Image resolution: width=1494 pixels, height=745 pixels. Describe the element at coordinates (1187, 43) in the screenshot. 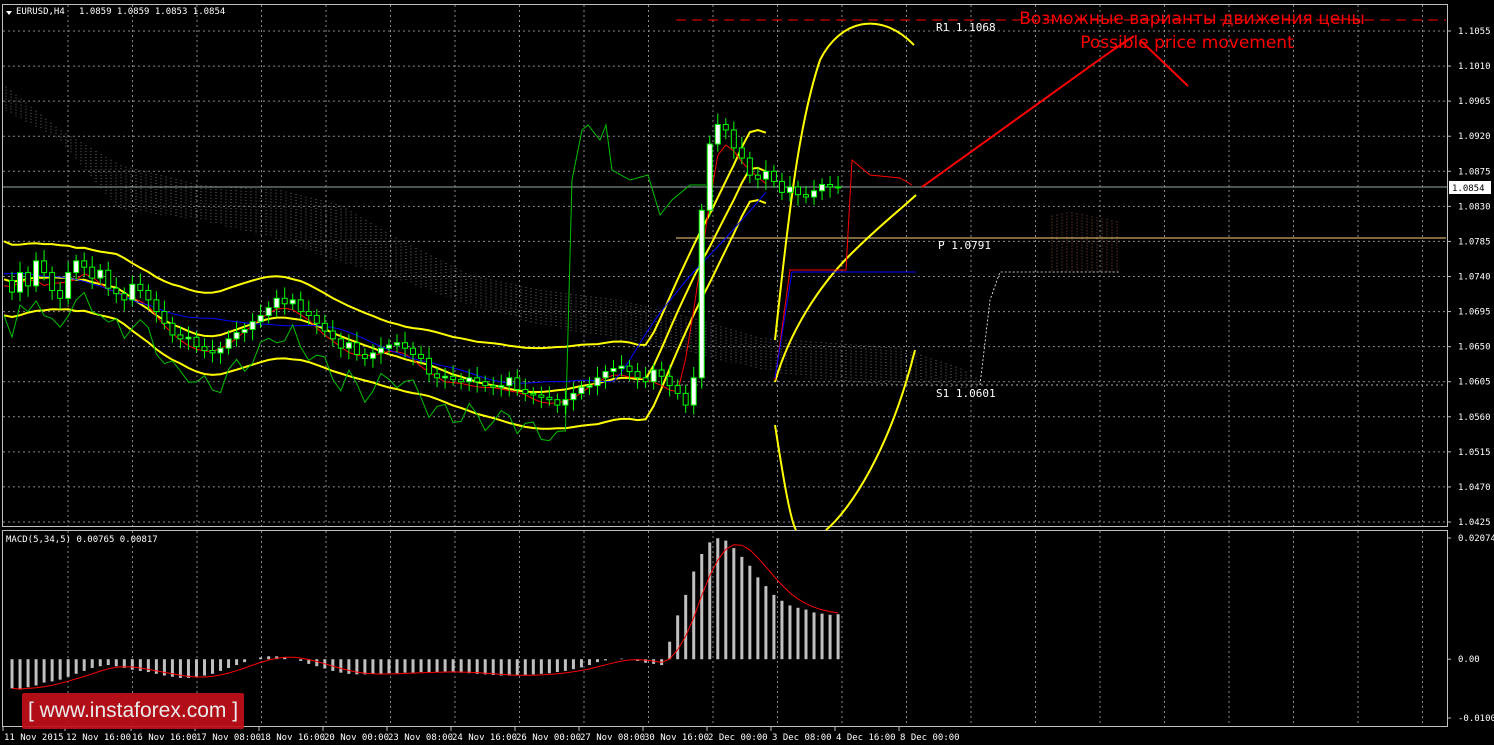

I see `annotation-en: Possible price movement` at that location.